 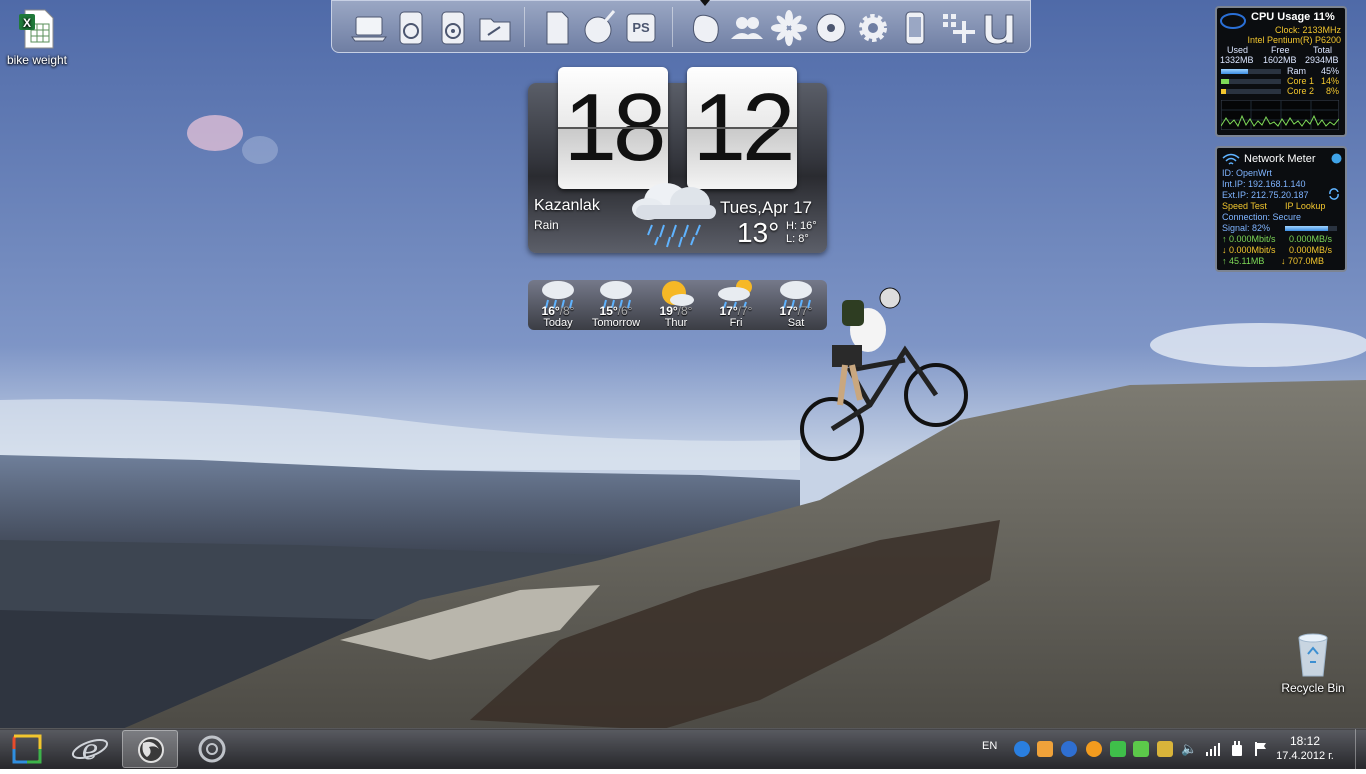 I want to click on wifi-icon, so click(x=1231, y=159).